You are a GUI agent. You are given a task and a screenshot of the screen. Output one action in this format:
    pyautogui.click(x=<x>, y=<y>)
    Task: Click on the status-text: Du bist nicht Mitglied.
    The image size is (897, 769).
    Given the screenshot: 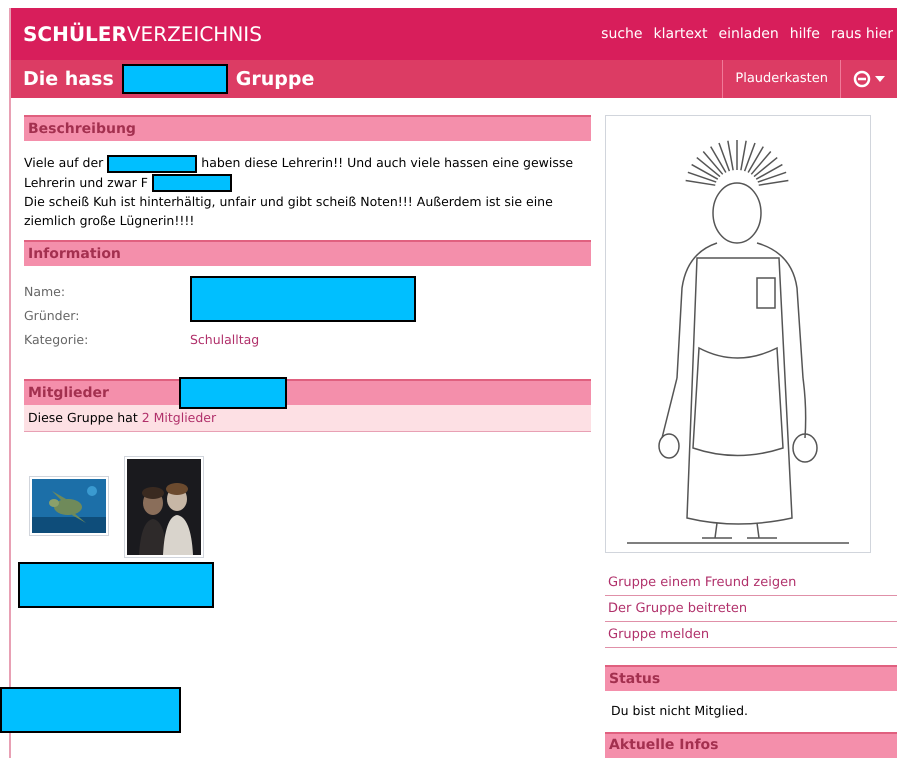 What is the action you would take?
    pyautogui.click(x=680, y=711)
    